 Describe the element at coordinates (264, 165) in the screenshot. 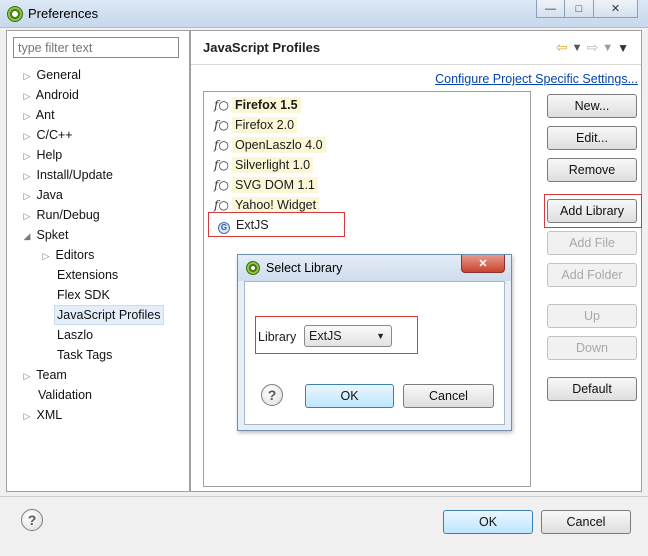

I see `list-item: f○ Silverlight 1.0` at that location.